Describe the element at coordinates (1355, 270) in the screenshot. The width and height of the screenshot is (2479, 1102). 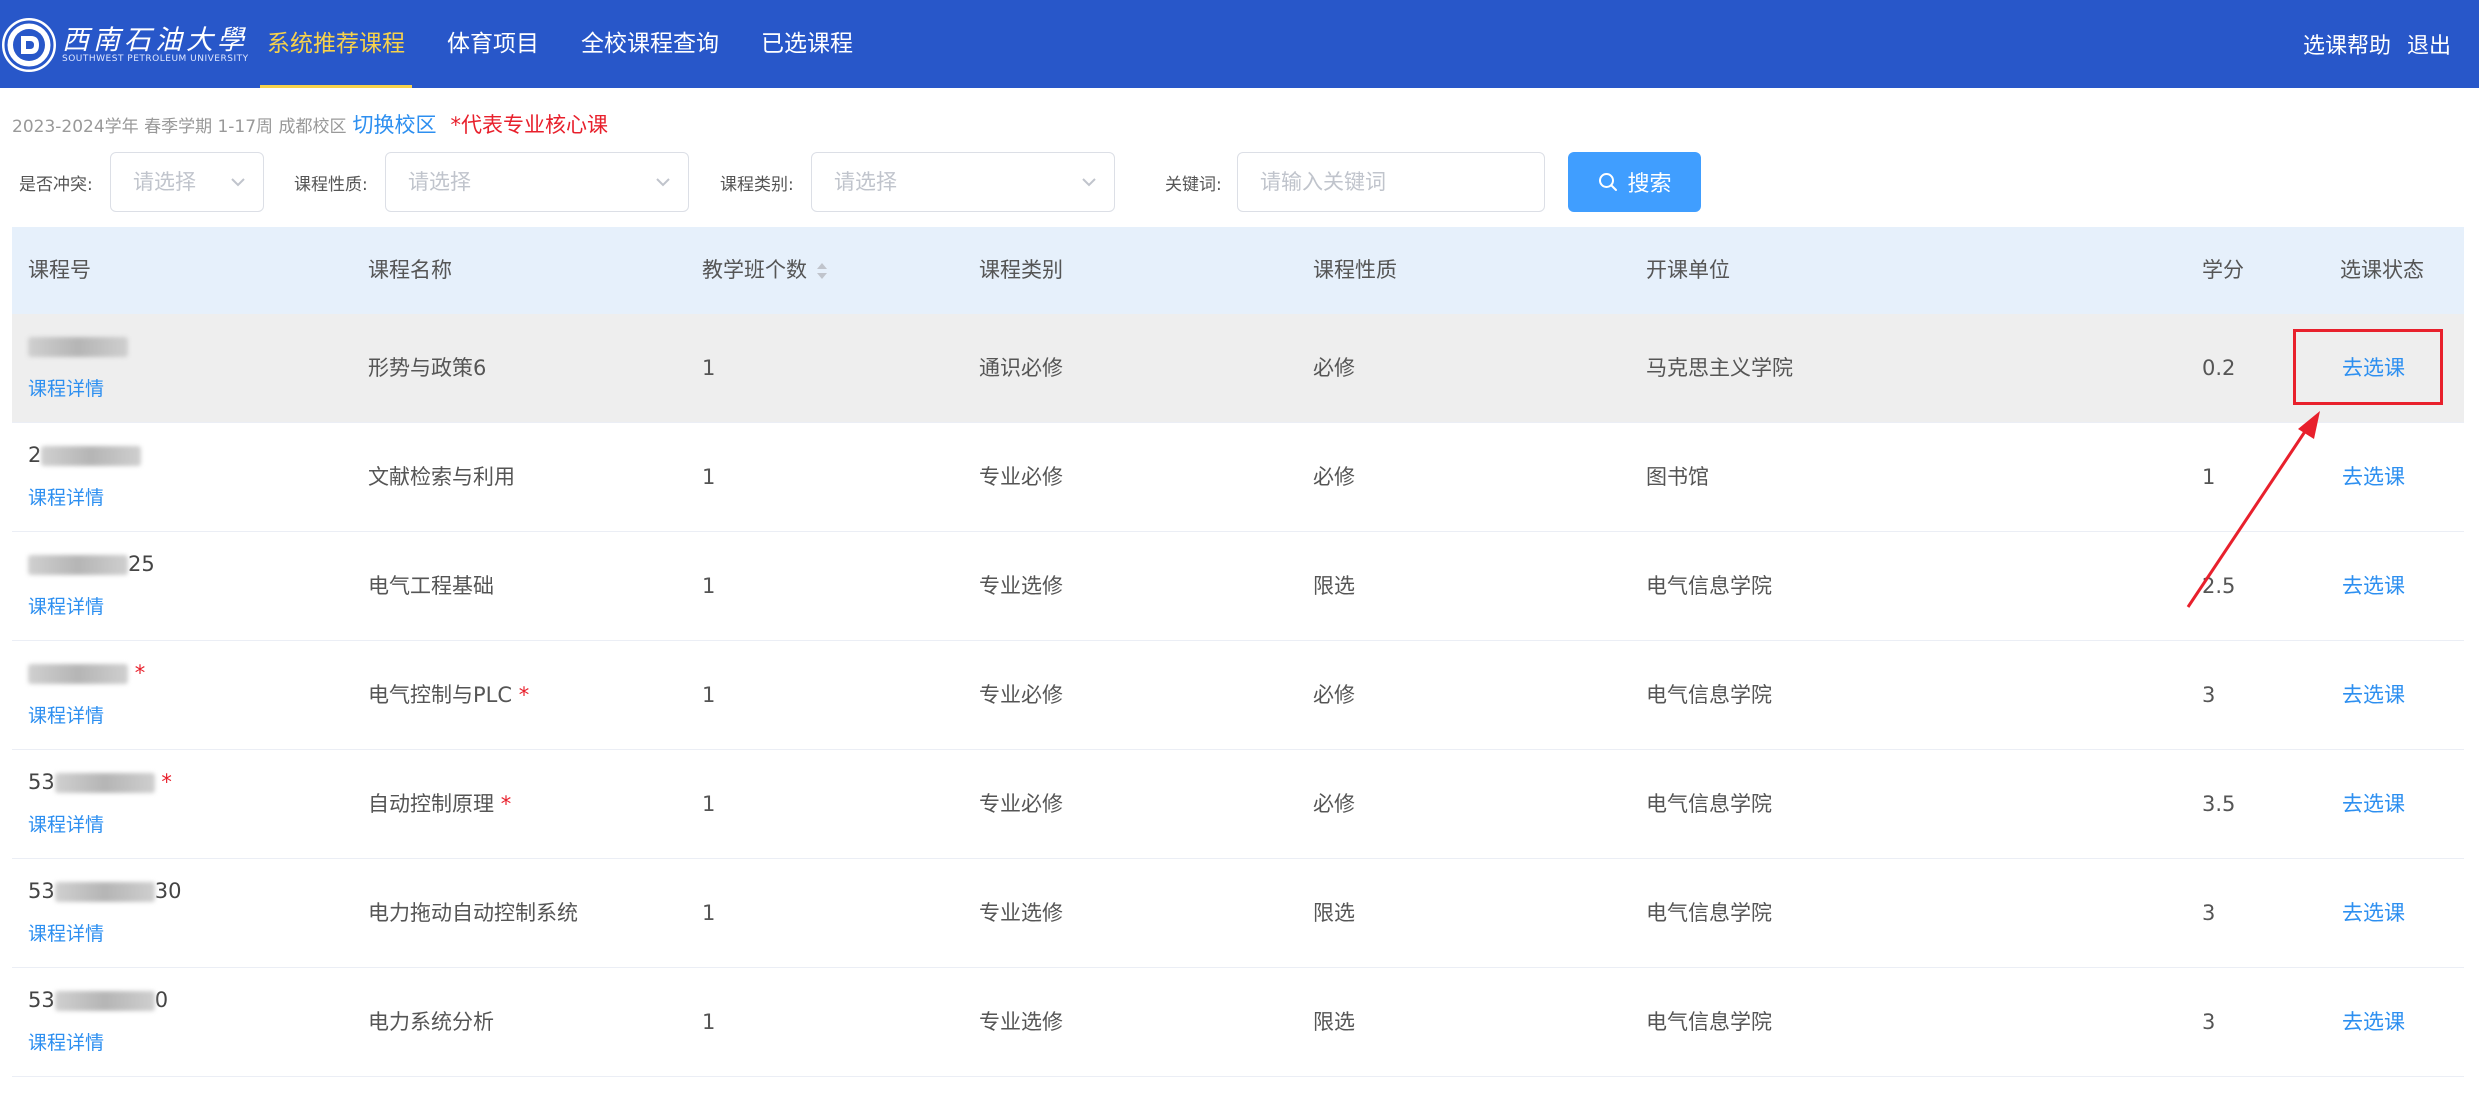
I see `col-nature: 课程性质` at that location.